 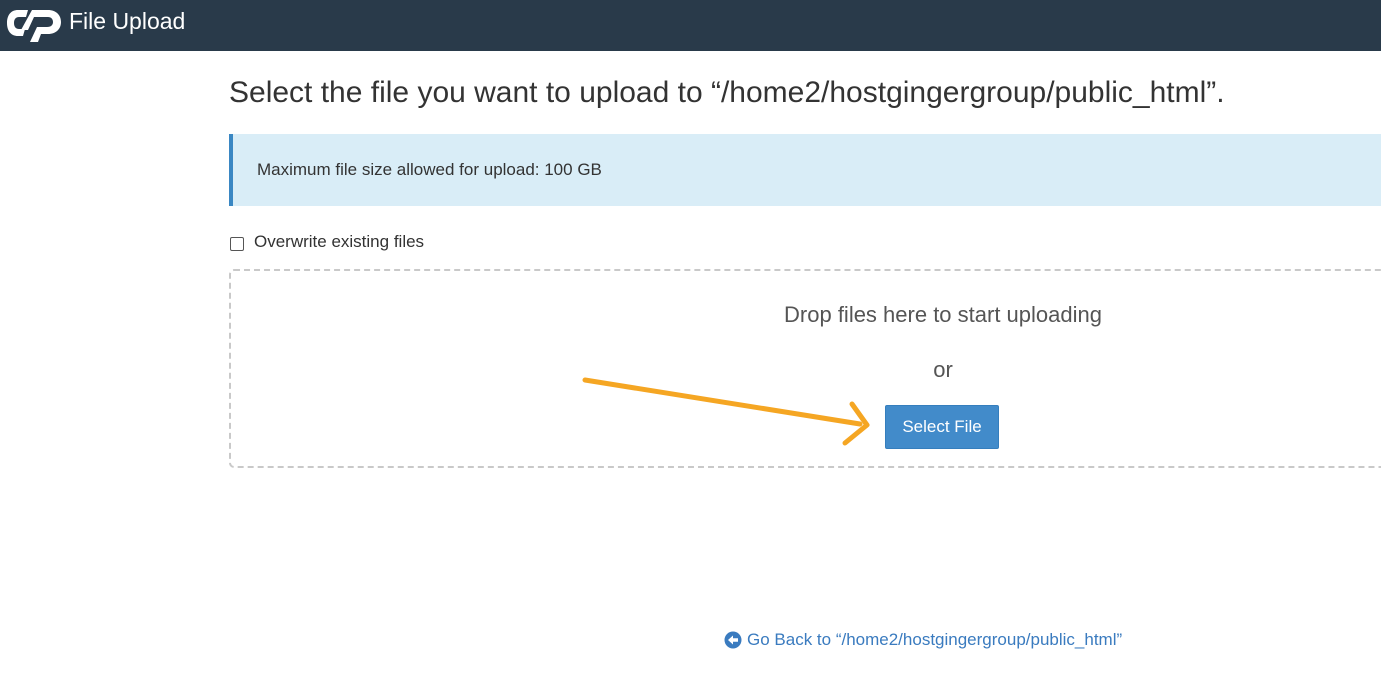 What do you see at coordinates (942, 427) in the screenshot?
I see `select-file-button: Select File` at bounding box center [942, 427].